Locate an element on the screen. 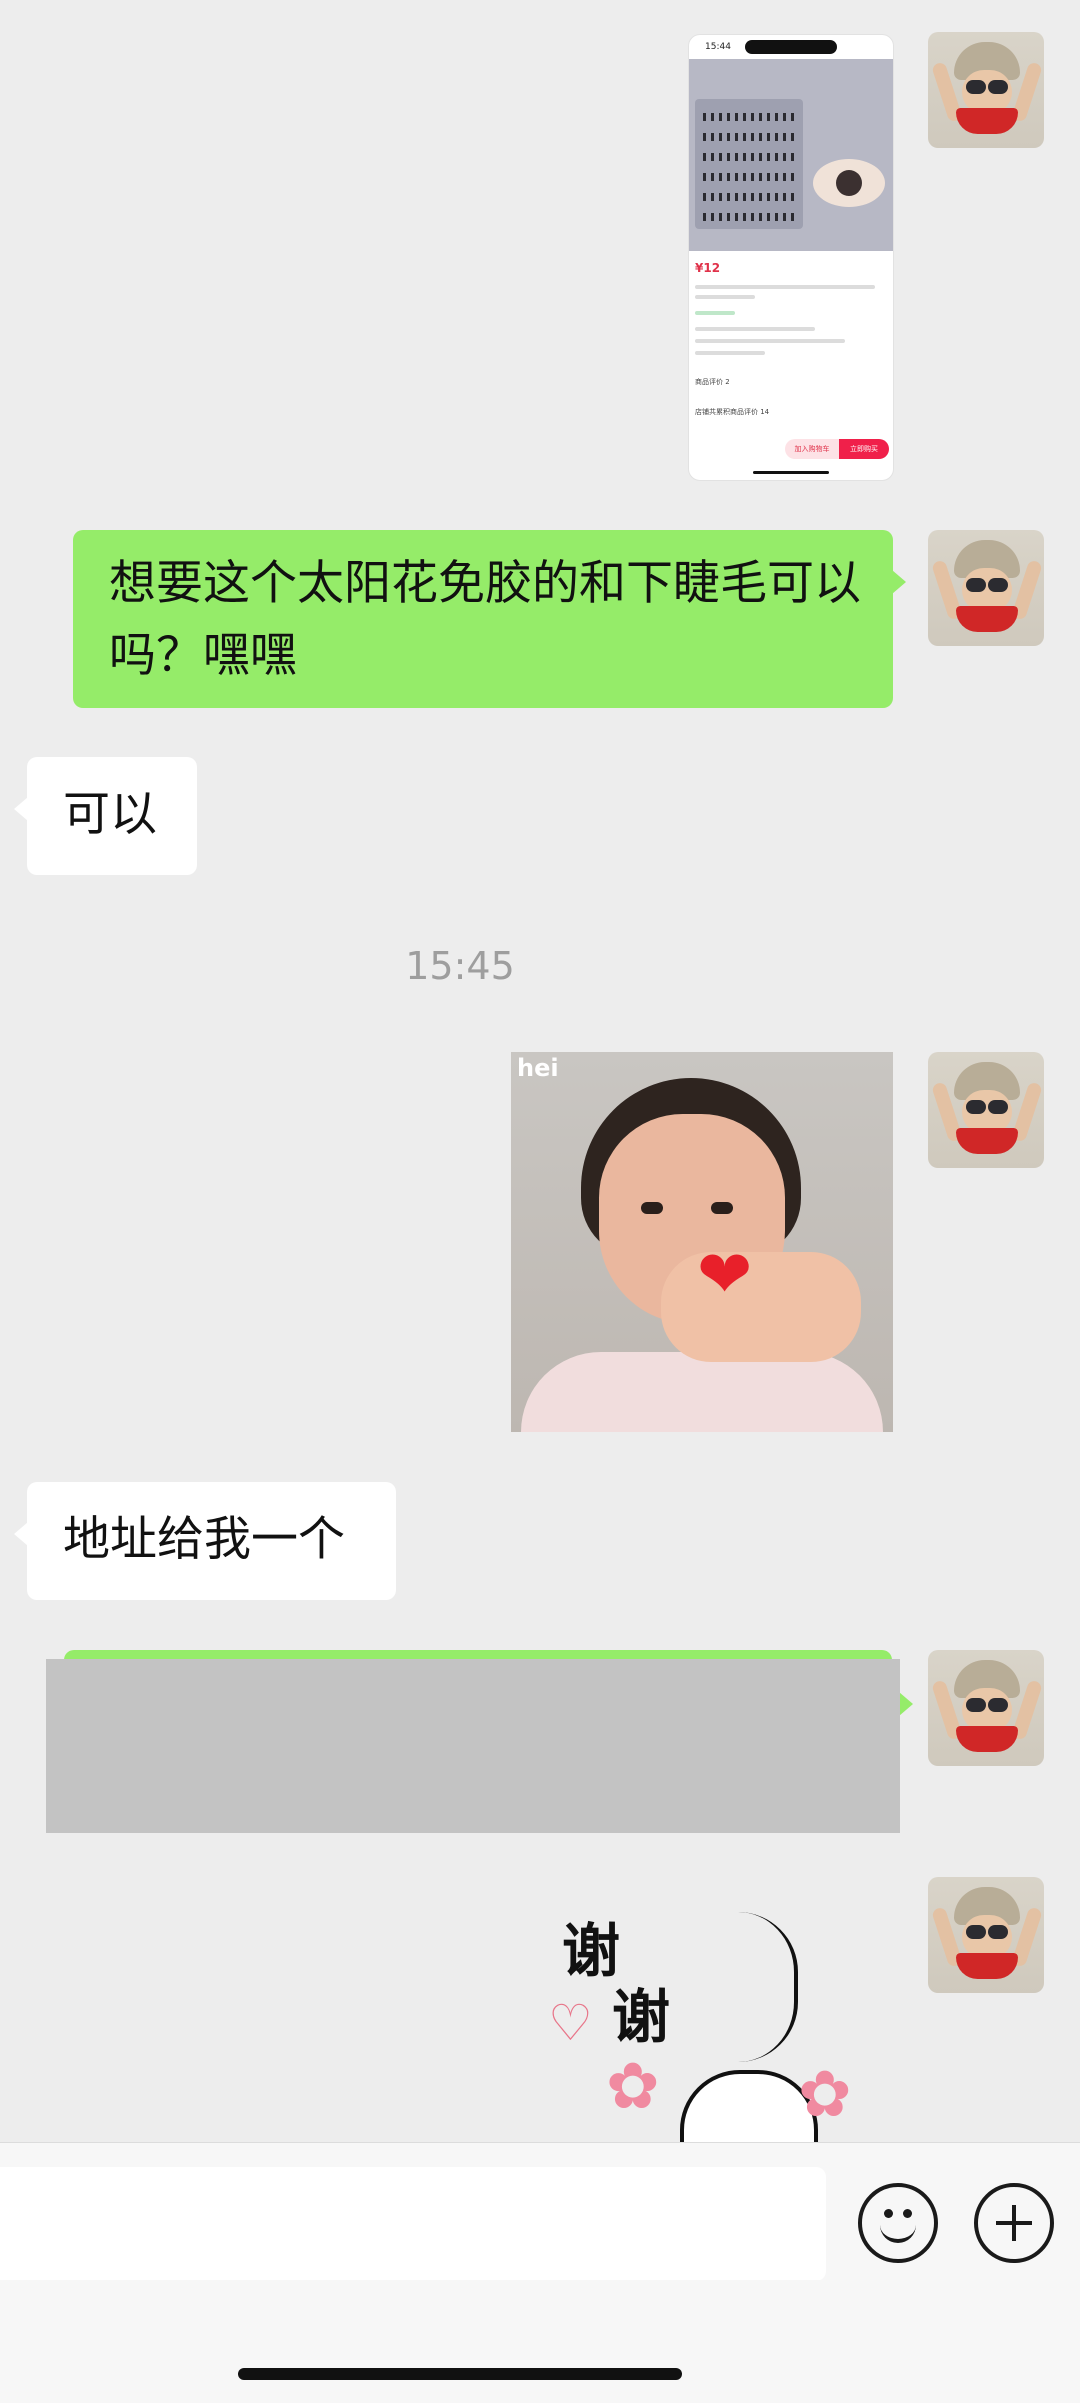 The image size is (1080, 2403). dynamic-island is located at coordinates (791, 47).